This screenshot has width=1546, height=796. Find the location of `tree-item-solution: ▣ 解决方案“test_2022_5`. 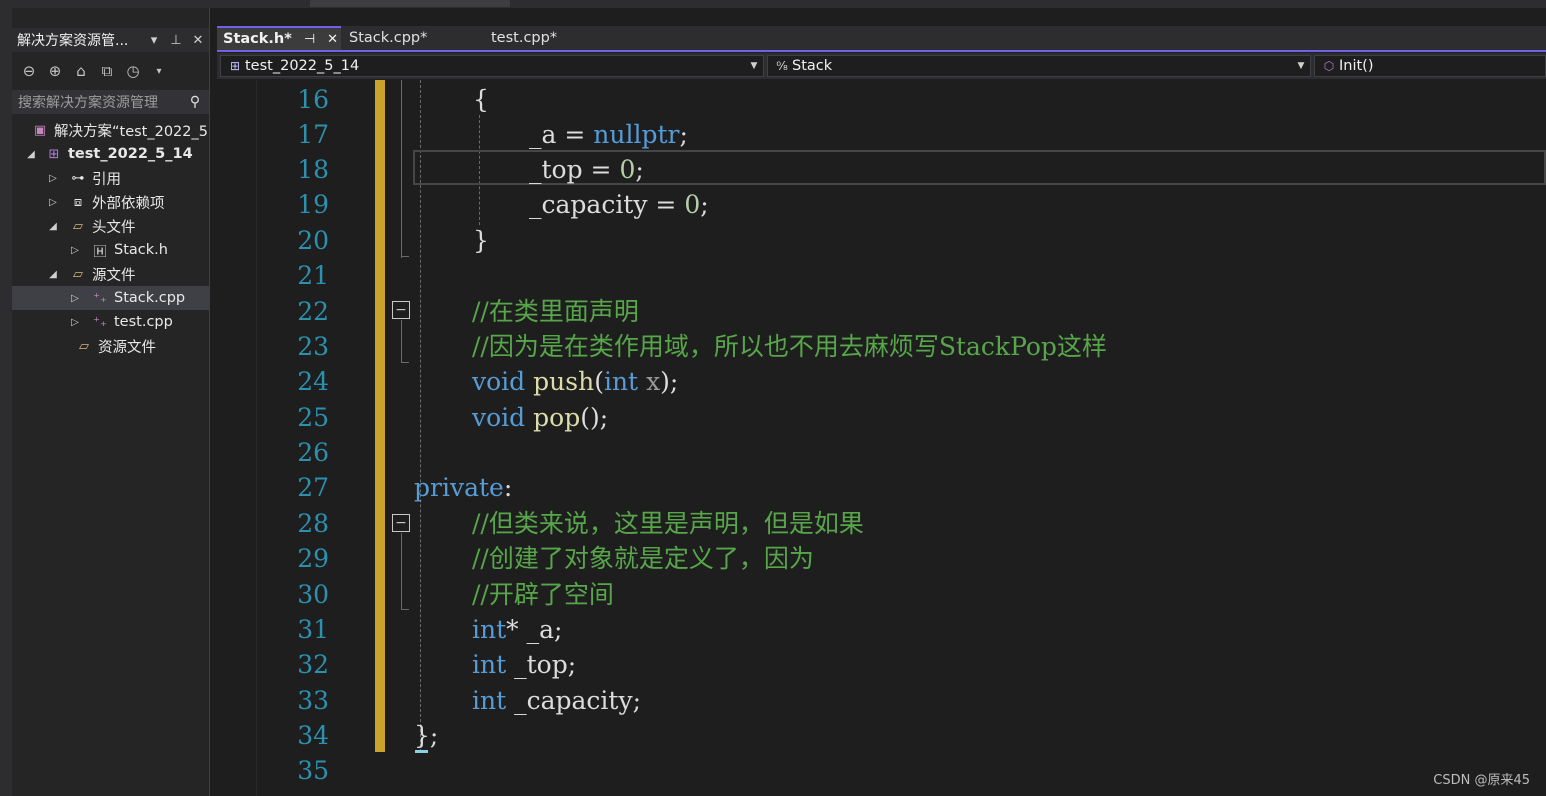

tree-item-solution: ▣ 解决方案“test_2022_5 is located at coordinates (110, 130).